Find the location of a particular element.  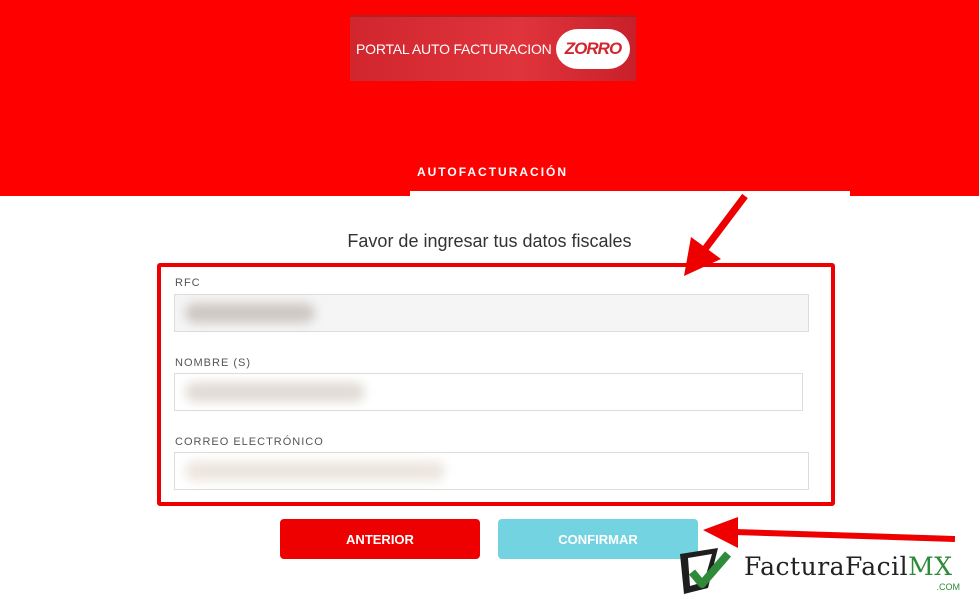

watermark-name: FacturaFacilMX is located at coordinates (848, 566).